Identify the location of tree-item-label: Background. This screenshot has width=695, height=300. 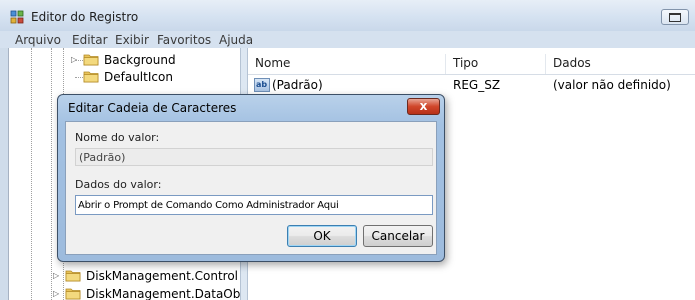
(140, 60).